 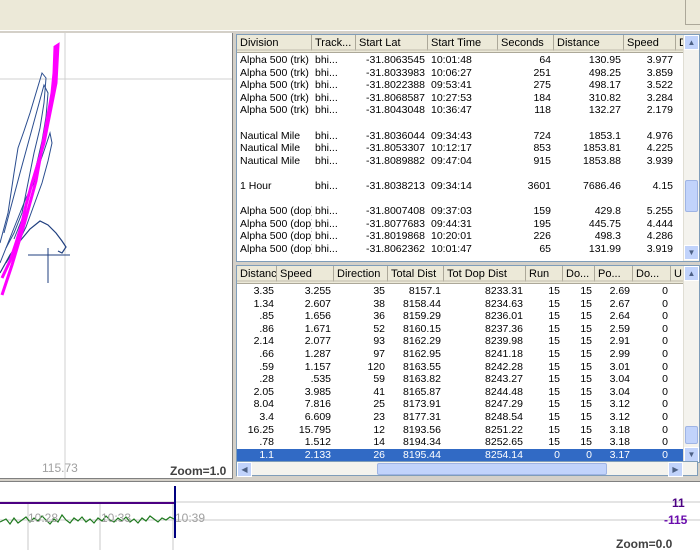 I want to click on table-row: 1.342.607388158.448234.6315152.6702, so click(x=468, y=304).